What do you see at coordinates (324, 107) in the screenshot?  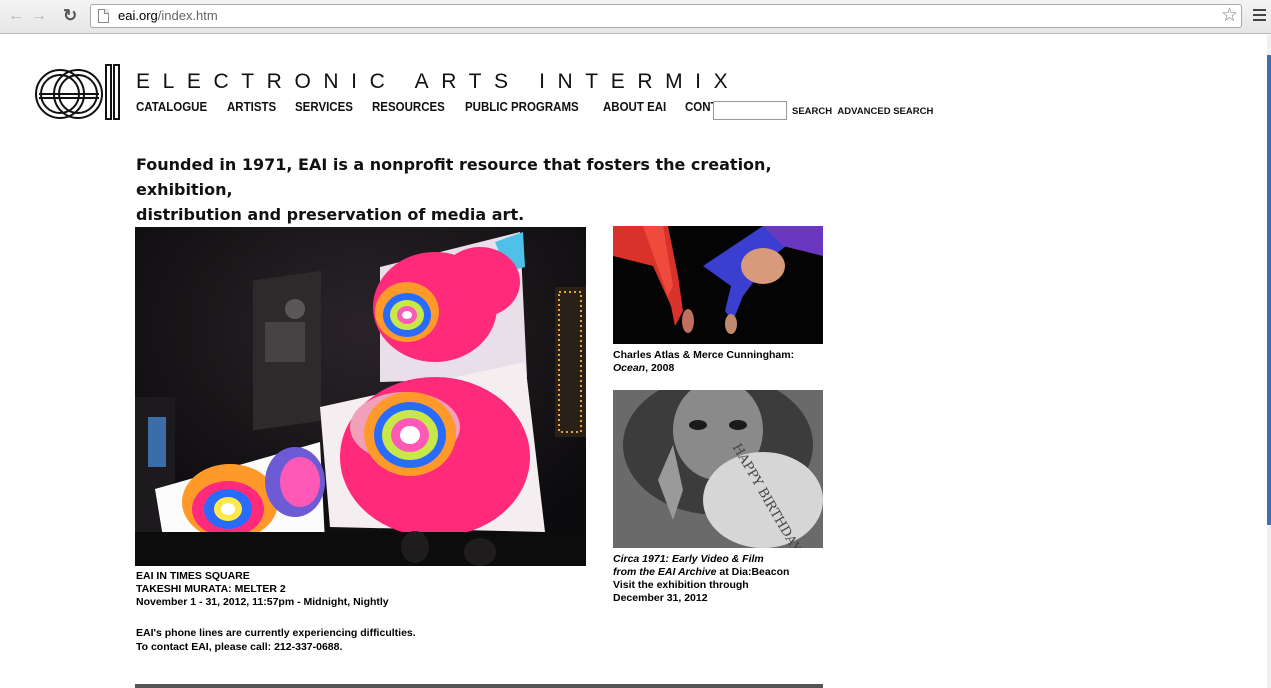 I see `nav-services: SERVICES` at bounding box center [324, 107].